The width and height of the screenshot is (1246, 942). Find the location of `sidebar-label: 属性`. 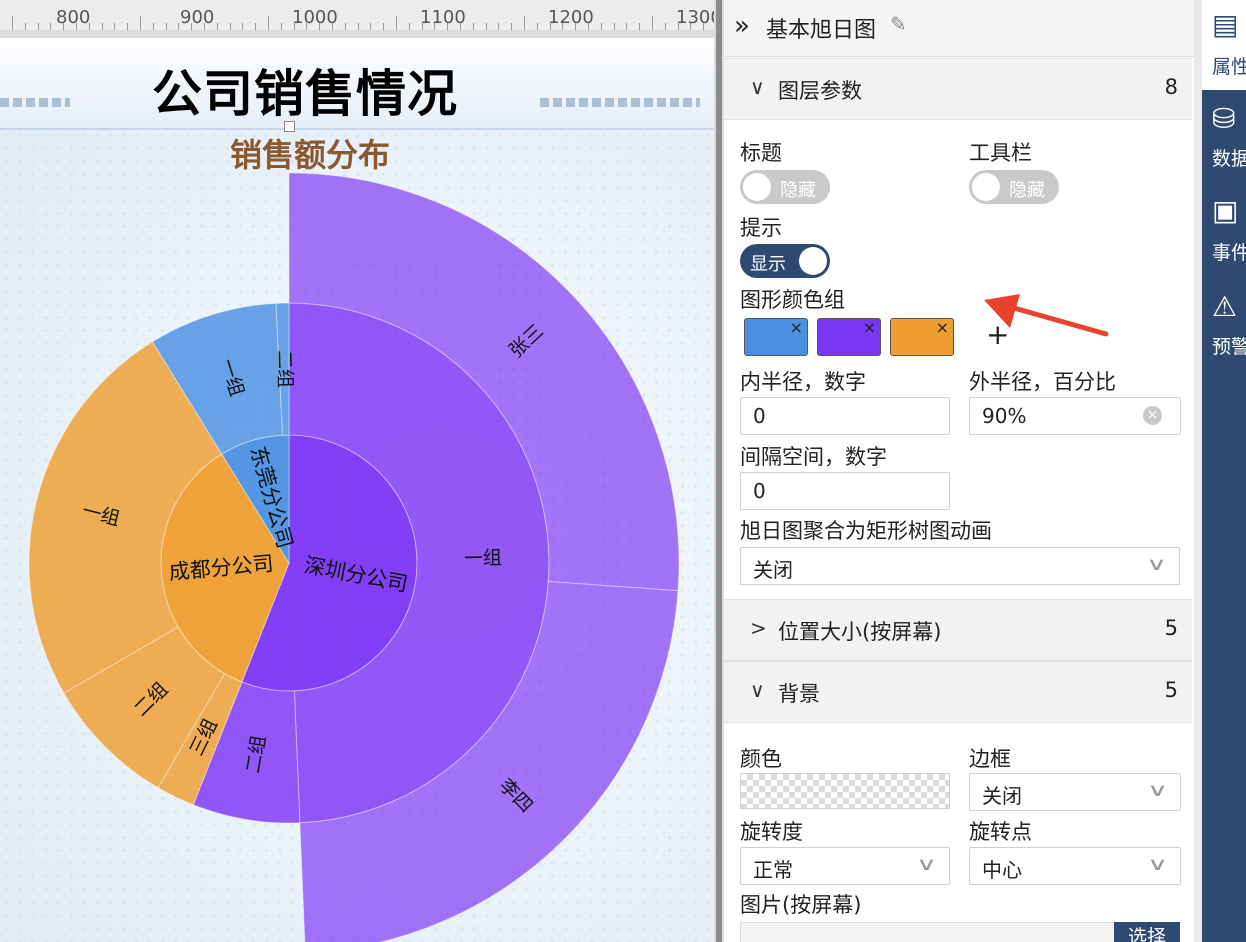

sidebar-label: 属性 is located at coordinates (1229, 67).